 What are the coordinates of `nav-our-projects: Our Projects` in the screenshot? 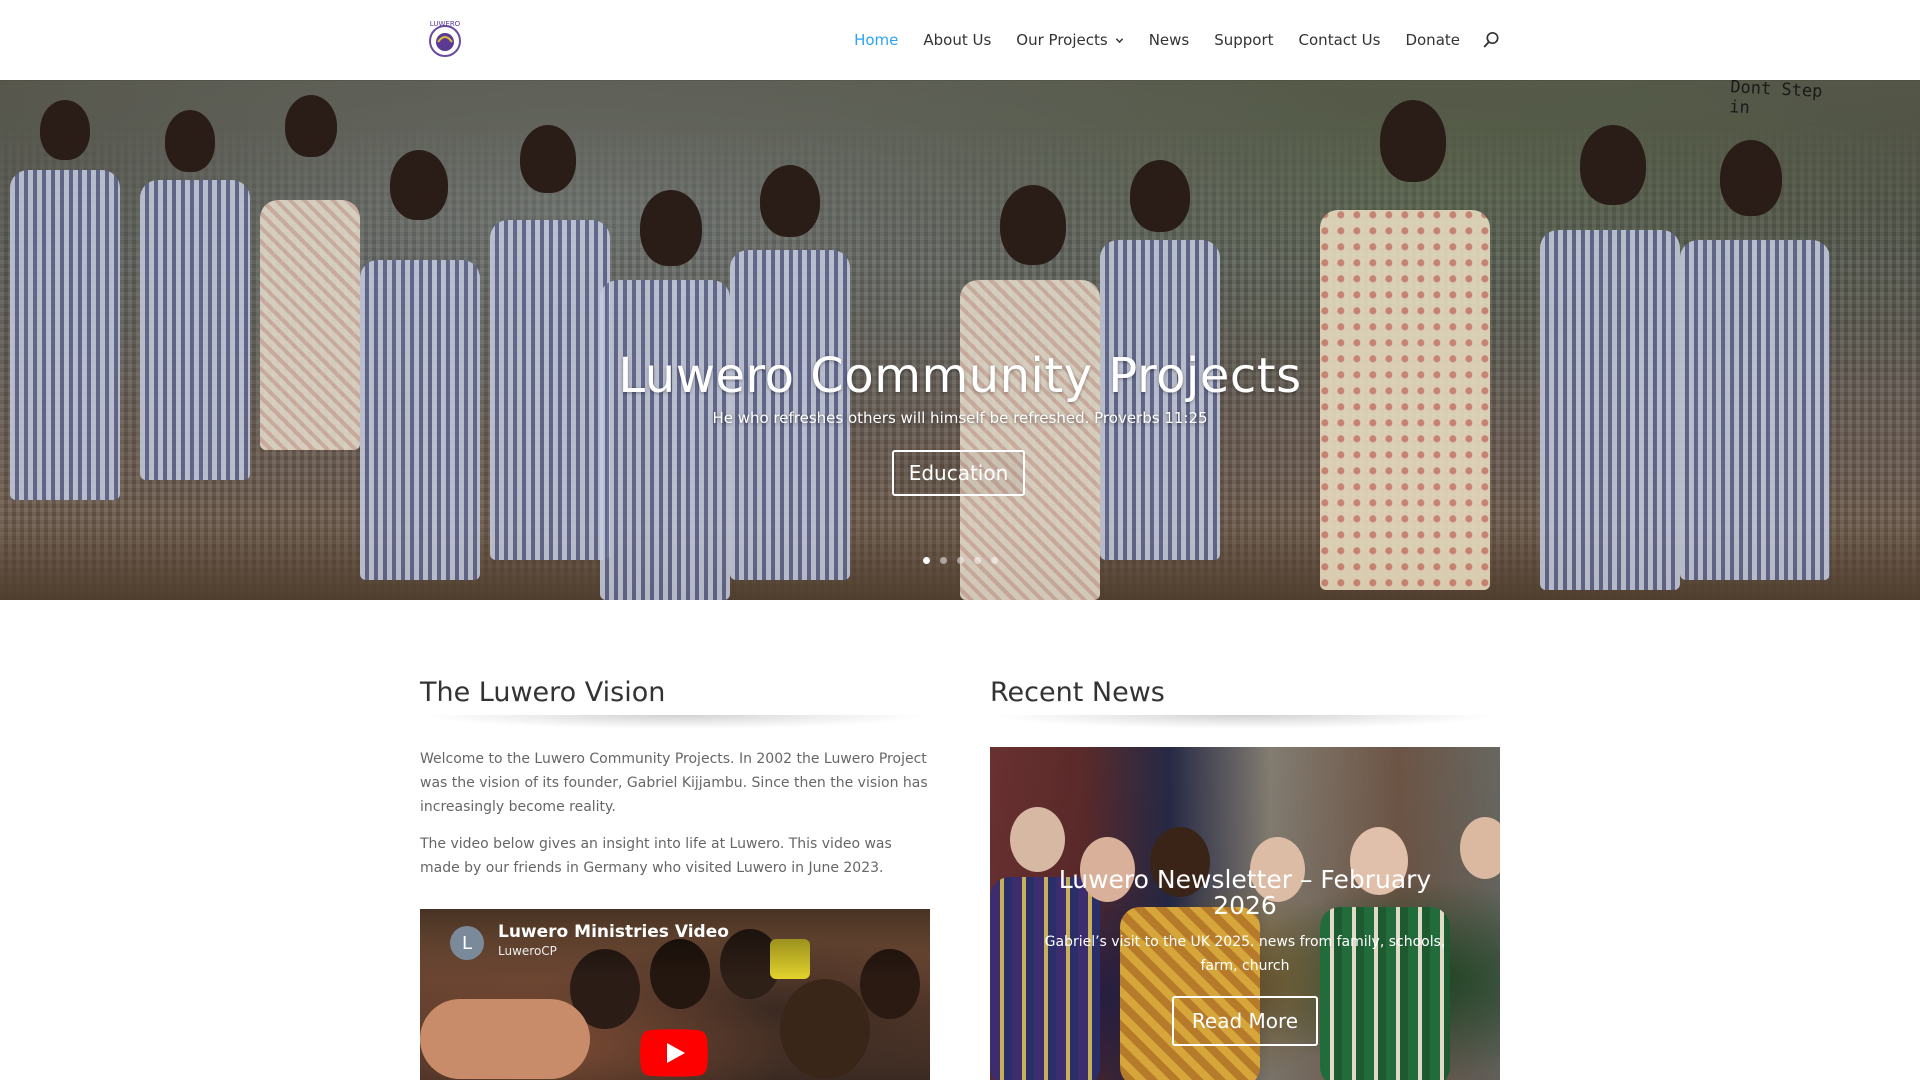 It's located at (1069, 40).